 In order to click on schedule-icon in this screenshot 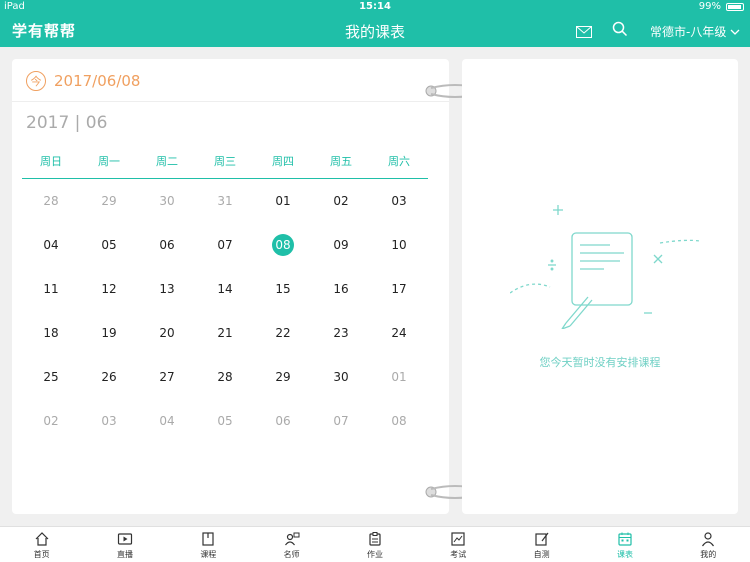, I will do `click(625, 539)`.